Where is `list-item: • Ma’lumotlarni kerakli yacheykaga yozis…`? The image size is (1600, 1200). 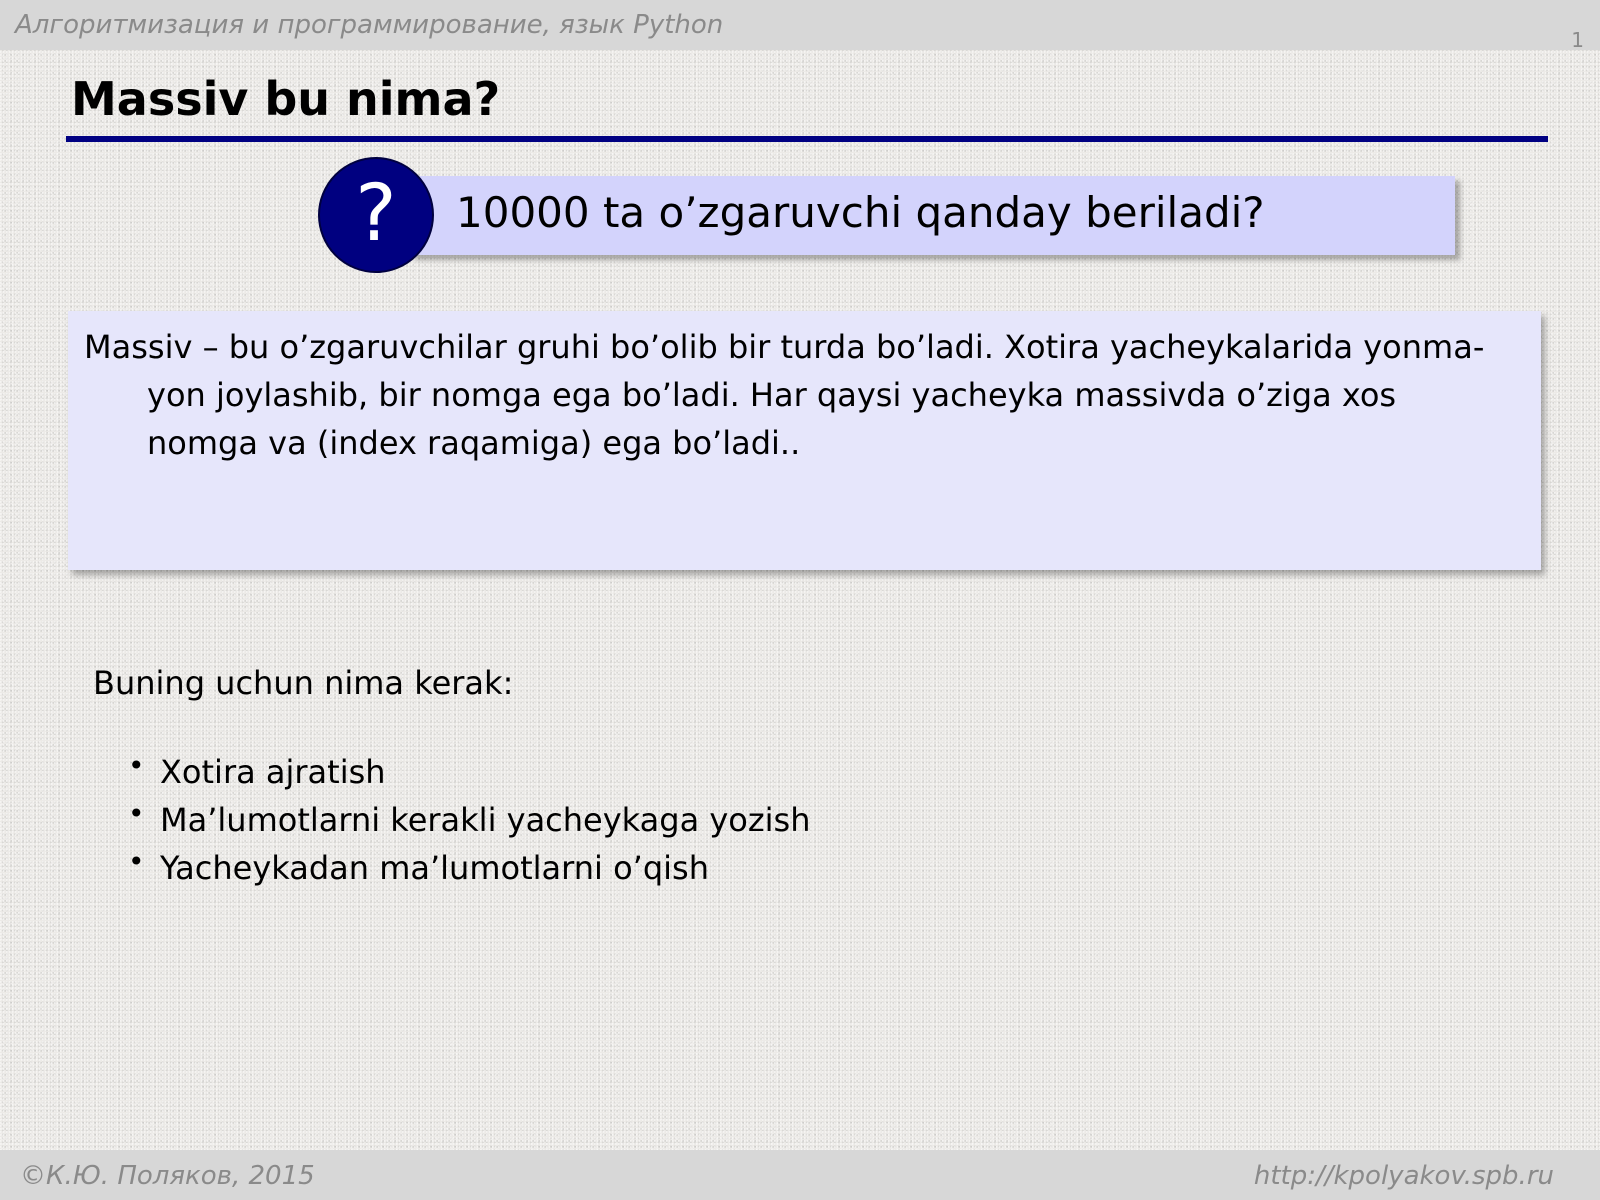 list-item: • Ma’lumotlarni kerakli yacheykaga yozis… is located at coordinates (469, 820).